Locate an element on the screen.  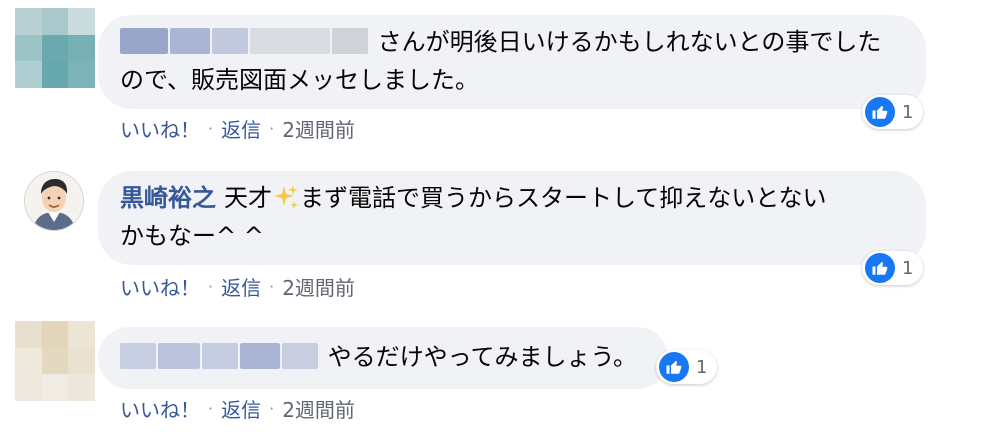
avatar-illustration is located at coordinates (54, 201).